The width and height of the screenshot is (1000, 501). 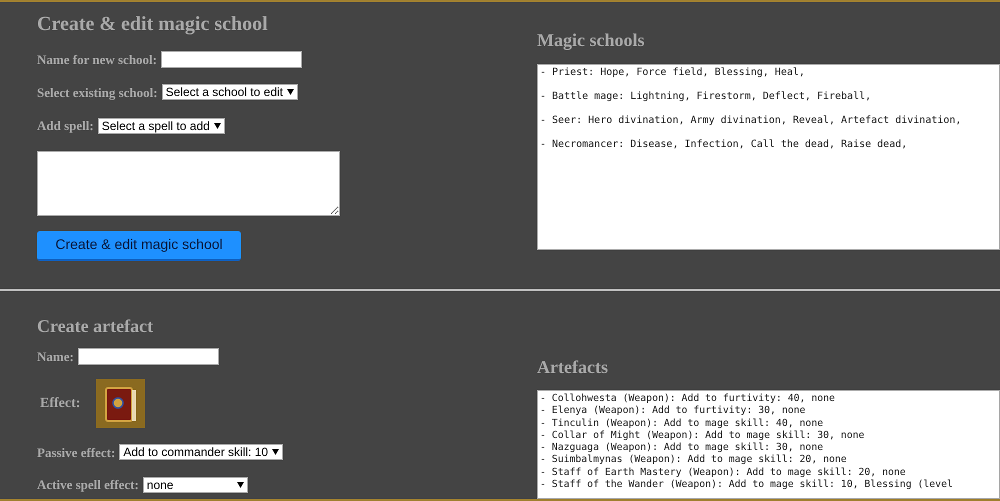 What do you see at coordinates (139, 245) in the screenshot?
I see `create-school-button: Create & edit magic school` at bounding box center [139, 245].